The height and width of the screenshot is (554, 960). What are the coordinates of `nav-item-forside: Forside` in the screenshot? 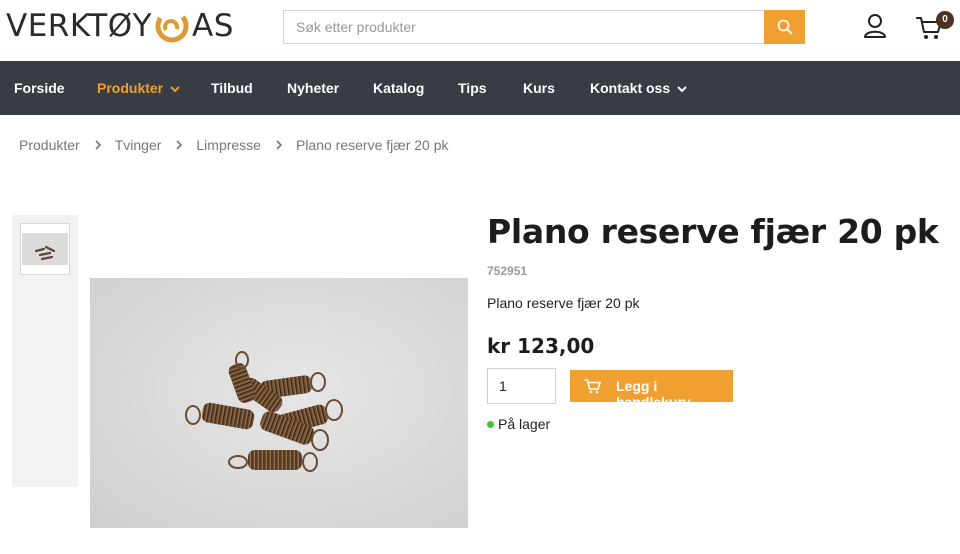 It's located at (39, 88).